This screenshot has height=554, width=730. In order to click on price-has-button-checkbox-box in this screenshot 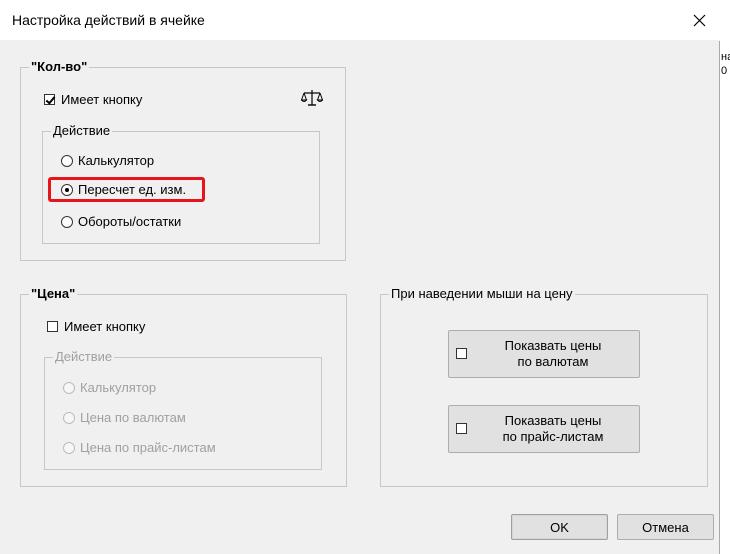, I will do `click(52, 326)`.